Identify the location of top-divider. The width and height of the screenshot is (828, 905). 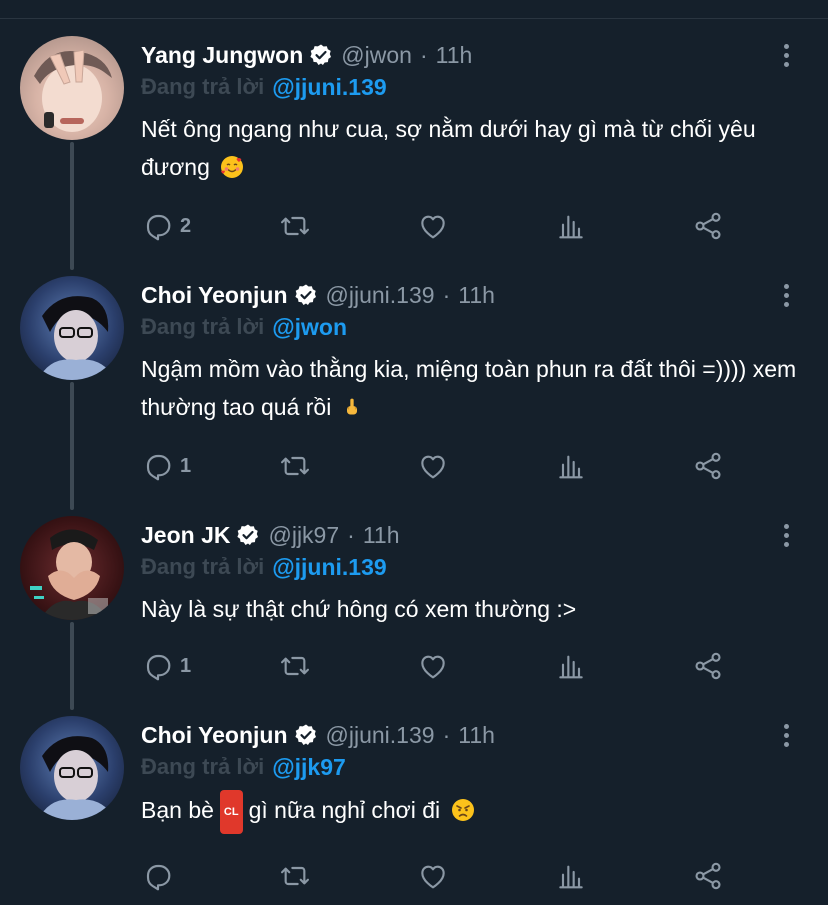
(414, 18).